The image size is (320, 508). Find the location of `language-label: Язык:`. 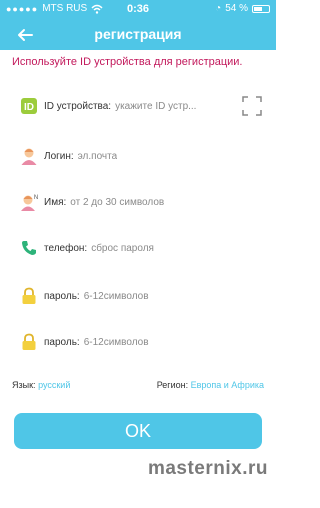

language-label: Язык: is located at coordinates (24, 385).